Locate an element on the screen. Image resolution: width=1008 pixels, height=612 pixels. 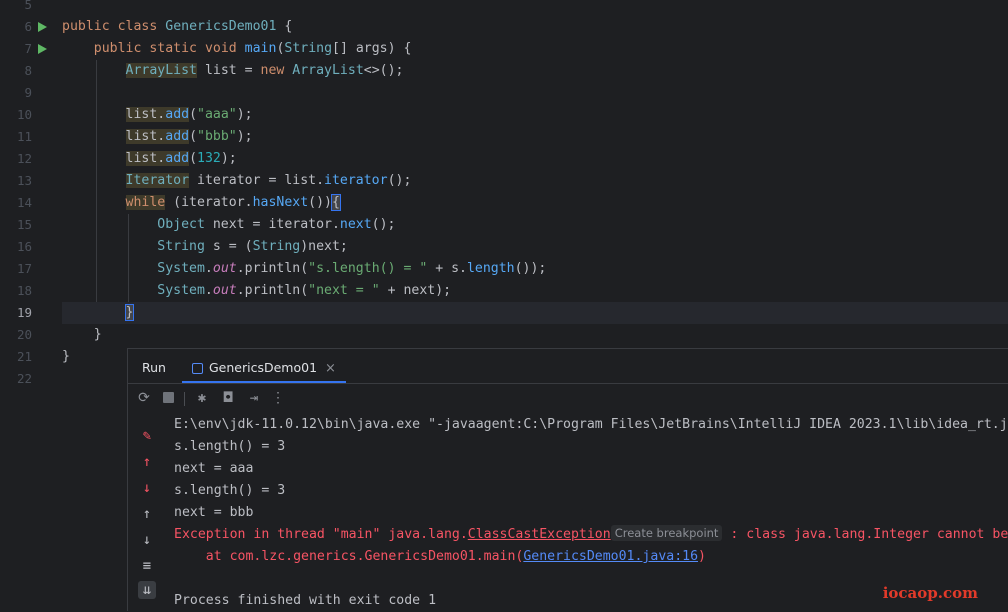
code-line: public class GenericsDemo01 { is located at coordinates (177, 26).